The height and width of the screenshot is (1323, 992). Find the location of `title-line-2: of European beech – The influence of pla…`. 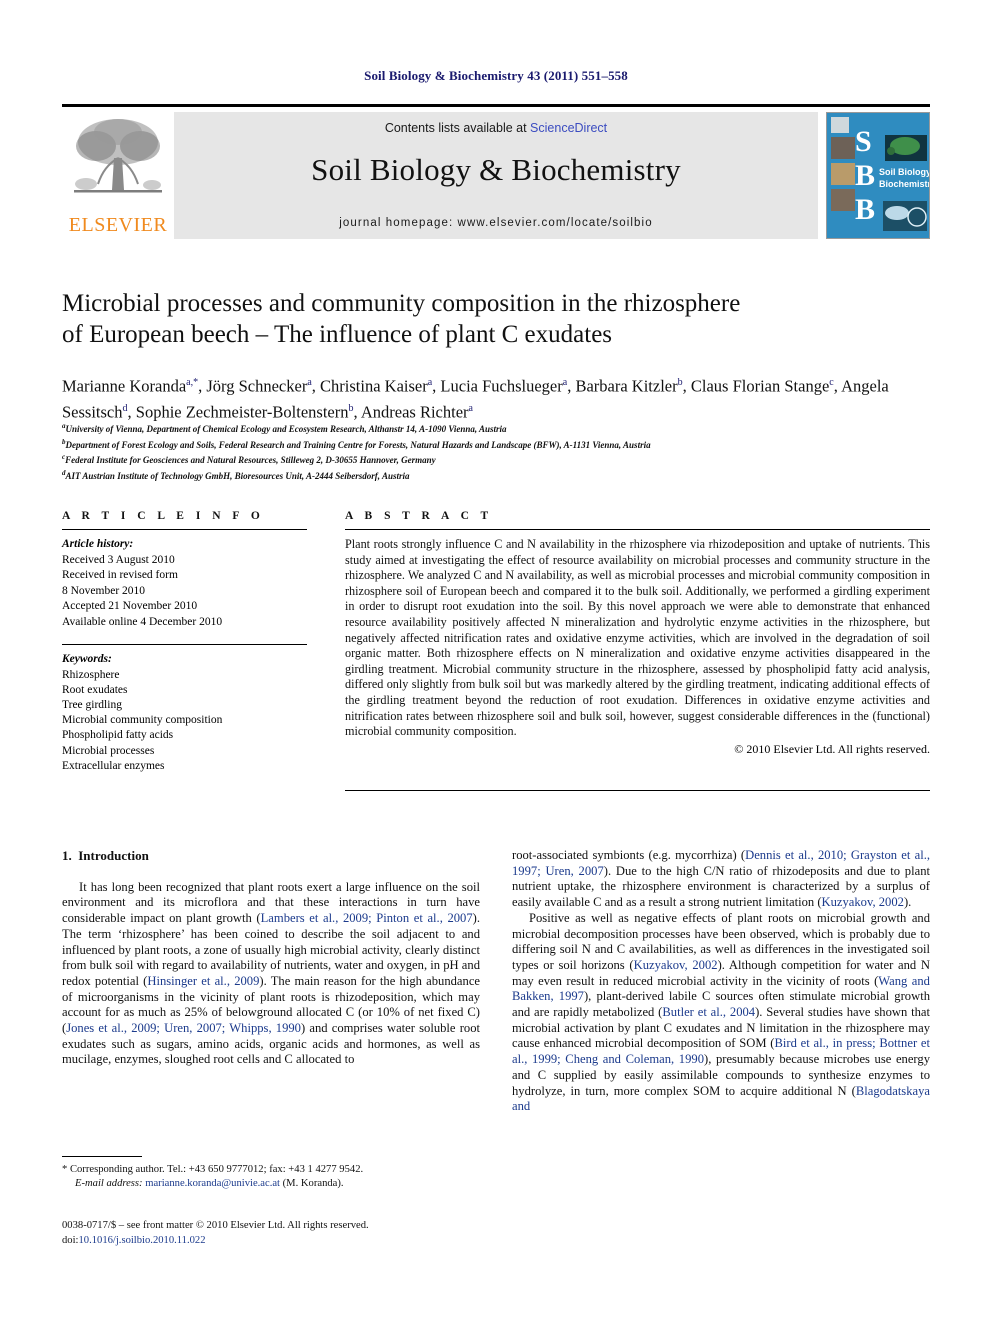

title-line-2: of European beech – The influence of pla… is located at coordinates (337, 334).